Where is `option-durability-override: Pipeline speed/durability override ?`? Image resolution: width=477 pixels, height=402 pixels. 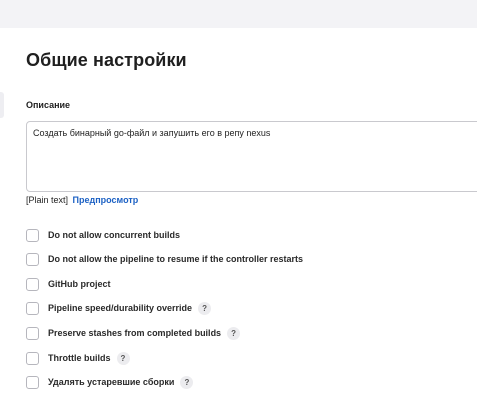 option-durability-override: Pipeline speed/durability override ? is located at coordinates (119, 308).